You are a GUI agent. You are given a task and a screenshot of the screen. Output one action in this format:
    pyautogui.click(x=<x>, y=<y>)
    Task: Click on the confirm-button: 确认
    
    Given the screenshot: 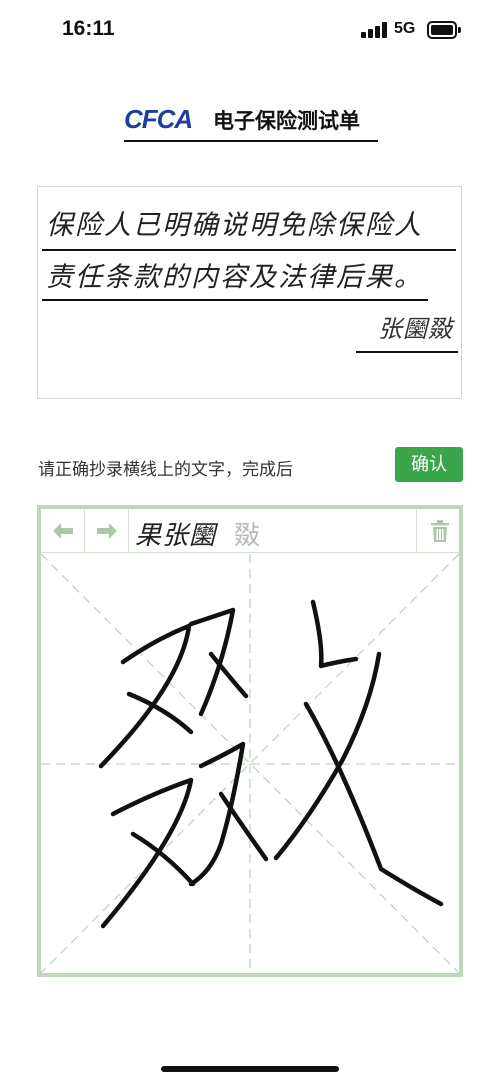 What is the action you would take?
    pyautogui.click(x=429, y=464)
    